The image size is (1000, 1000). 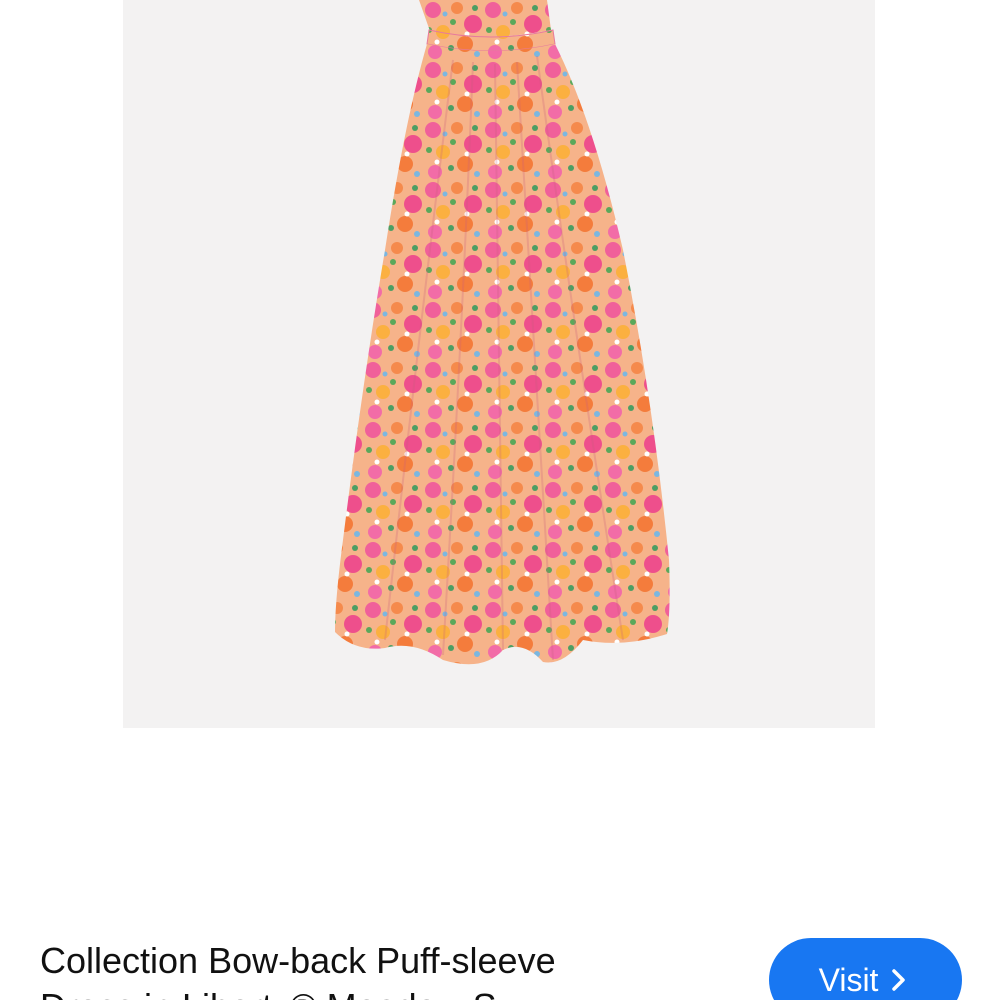 What do you see at coordinates (268, 993) in the screenshot?
I see `product-title-line-2: Dress in Liberty® Meadow S` at bounding box center [268, 993].